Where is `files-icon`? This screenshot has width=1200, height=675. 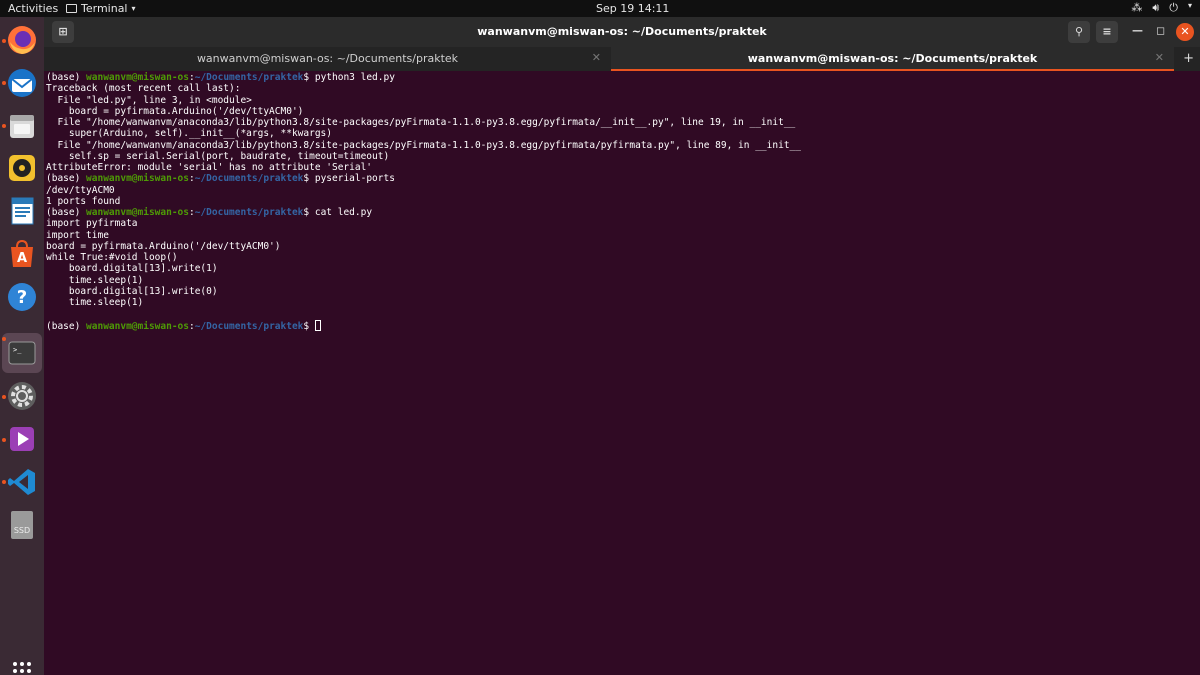 files-icon is located at coordinates (22, 126).